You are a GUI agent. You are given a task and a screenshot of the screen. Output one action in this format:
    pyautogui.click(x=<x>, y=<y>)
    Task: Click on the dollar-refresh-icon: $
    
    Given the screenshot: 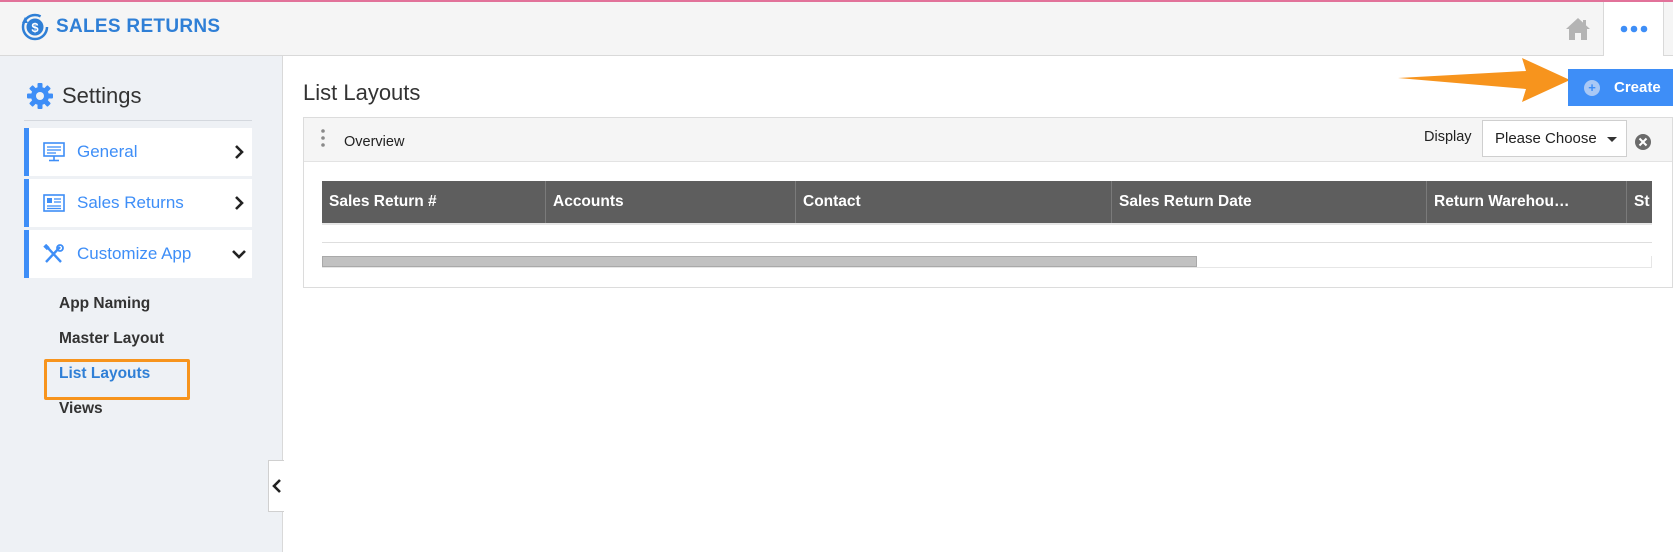 What is the action you would take?
    pyautogui.click(x=35, y=27)
    